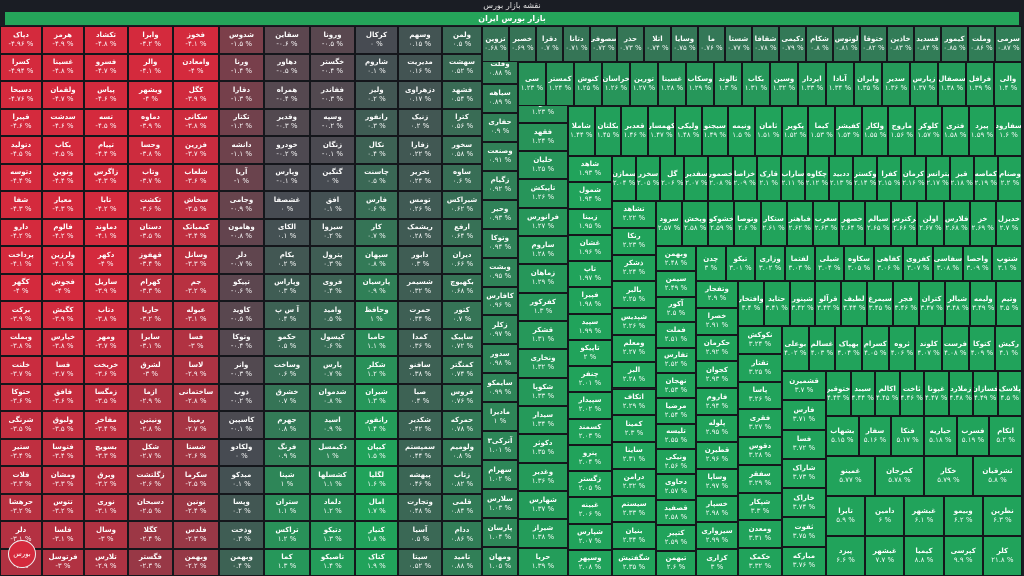  What do you see at coordinates (936, 393) in the screenshot?
I see `stock-tile: غپونا ۴.۴۷ %` at bounding box center [936, 393].